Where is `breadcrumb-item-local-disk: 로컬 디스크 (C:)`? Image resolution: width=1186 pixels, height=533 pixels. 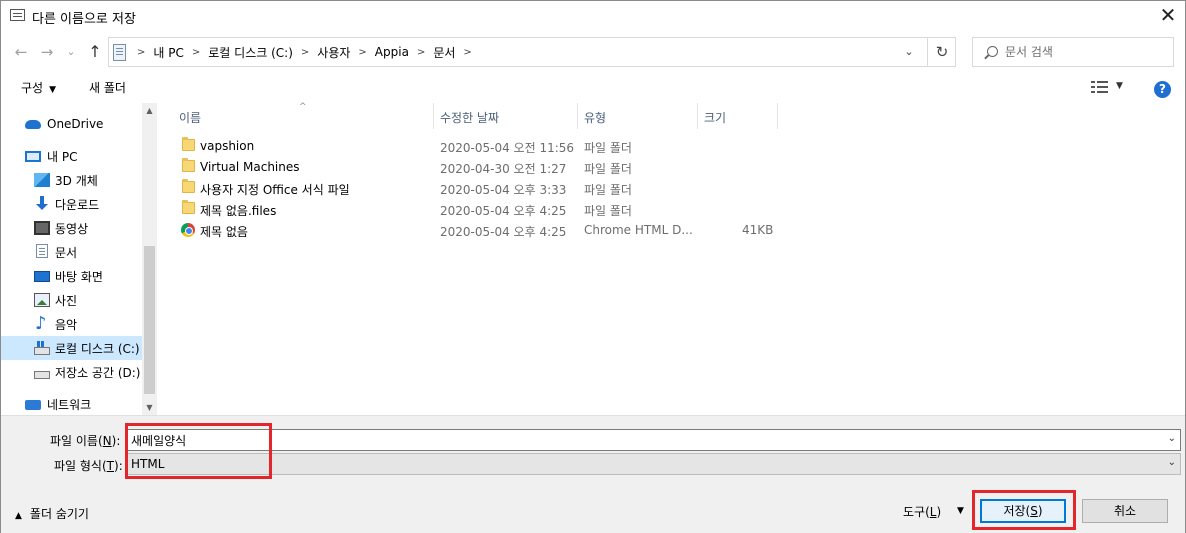
breadcrumb-item-local-disk: 로컬 디스크 (C:) is located at coordinates (250, 52).